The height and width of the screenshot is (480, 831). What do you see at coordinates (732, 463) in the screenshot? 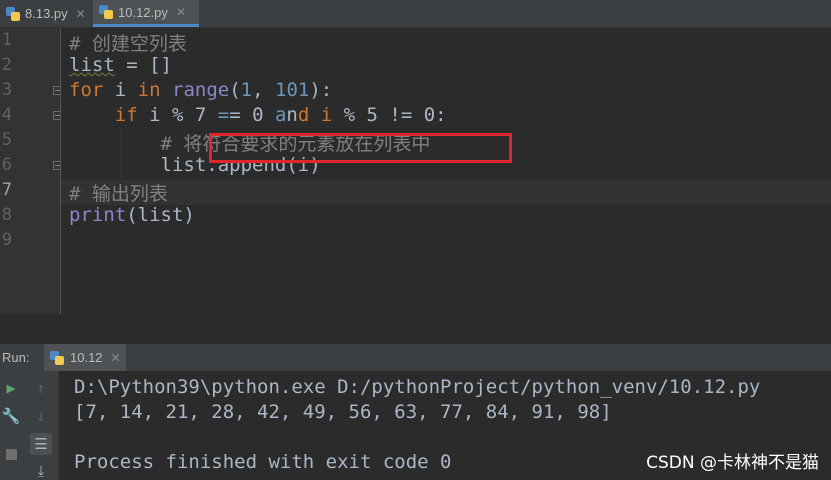
I see `watermark: CSDN @卡林神不是猫` at bounding box center [732, 463].